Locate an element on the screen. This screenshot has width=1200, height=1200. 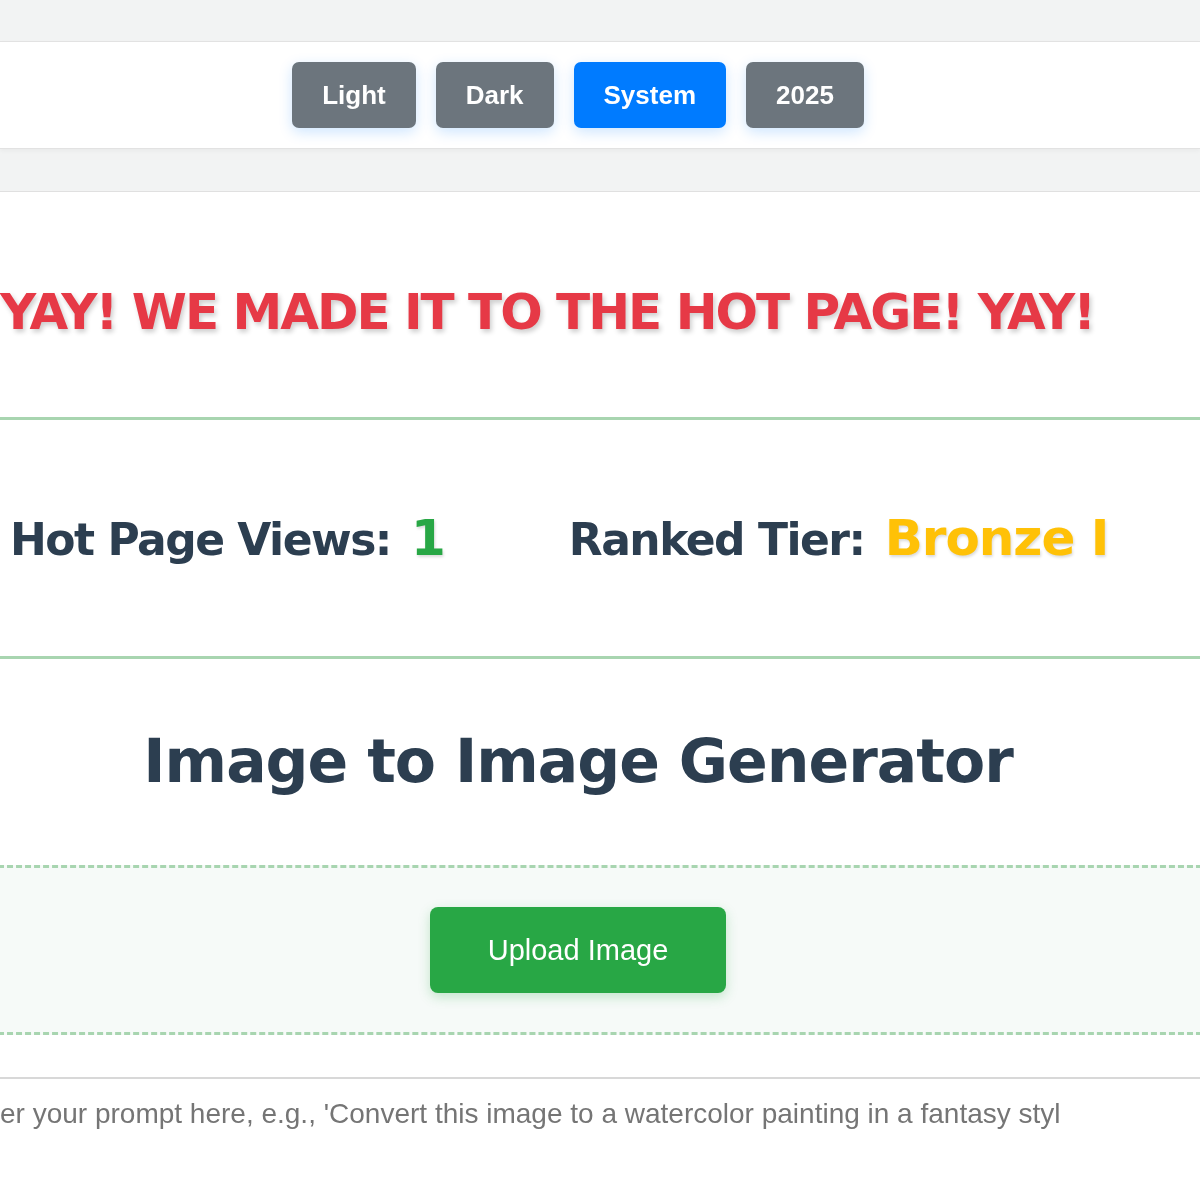
banner-headline: YAY! WE MADE IT TO THE HOT PAGE! YAY! is located at coordinates (547, 311).